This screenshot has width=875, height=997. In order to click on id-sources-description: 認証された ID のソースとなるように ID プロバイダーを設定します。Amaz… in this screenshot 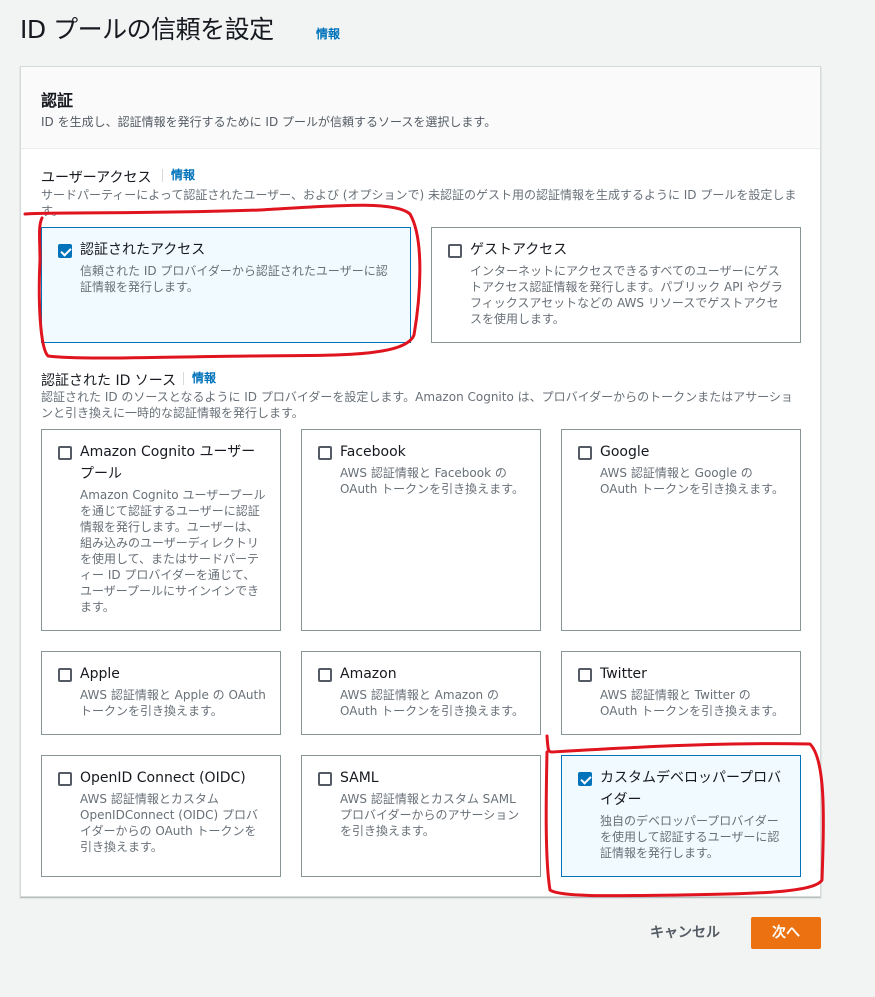, I will do `click(417, 405)`.